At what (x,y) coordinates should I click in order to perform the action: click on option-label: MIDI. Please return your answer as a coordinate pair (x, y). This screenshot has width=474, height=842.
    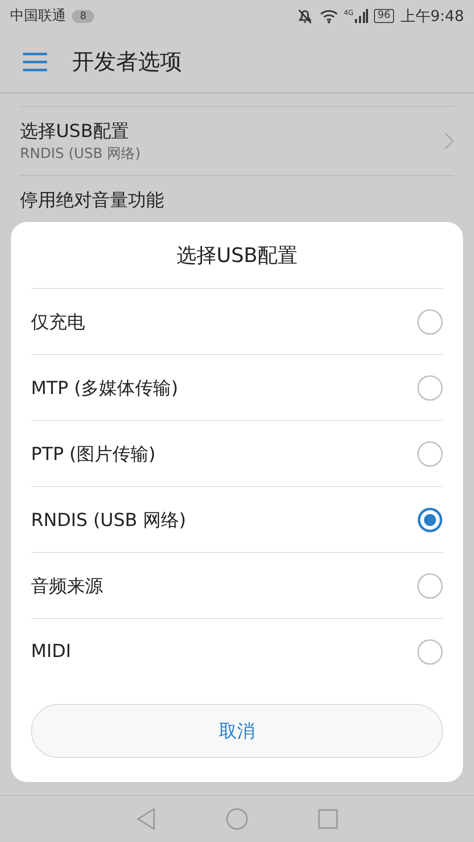
    Looking at the image, I should click on (51, 651).